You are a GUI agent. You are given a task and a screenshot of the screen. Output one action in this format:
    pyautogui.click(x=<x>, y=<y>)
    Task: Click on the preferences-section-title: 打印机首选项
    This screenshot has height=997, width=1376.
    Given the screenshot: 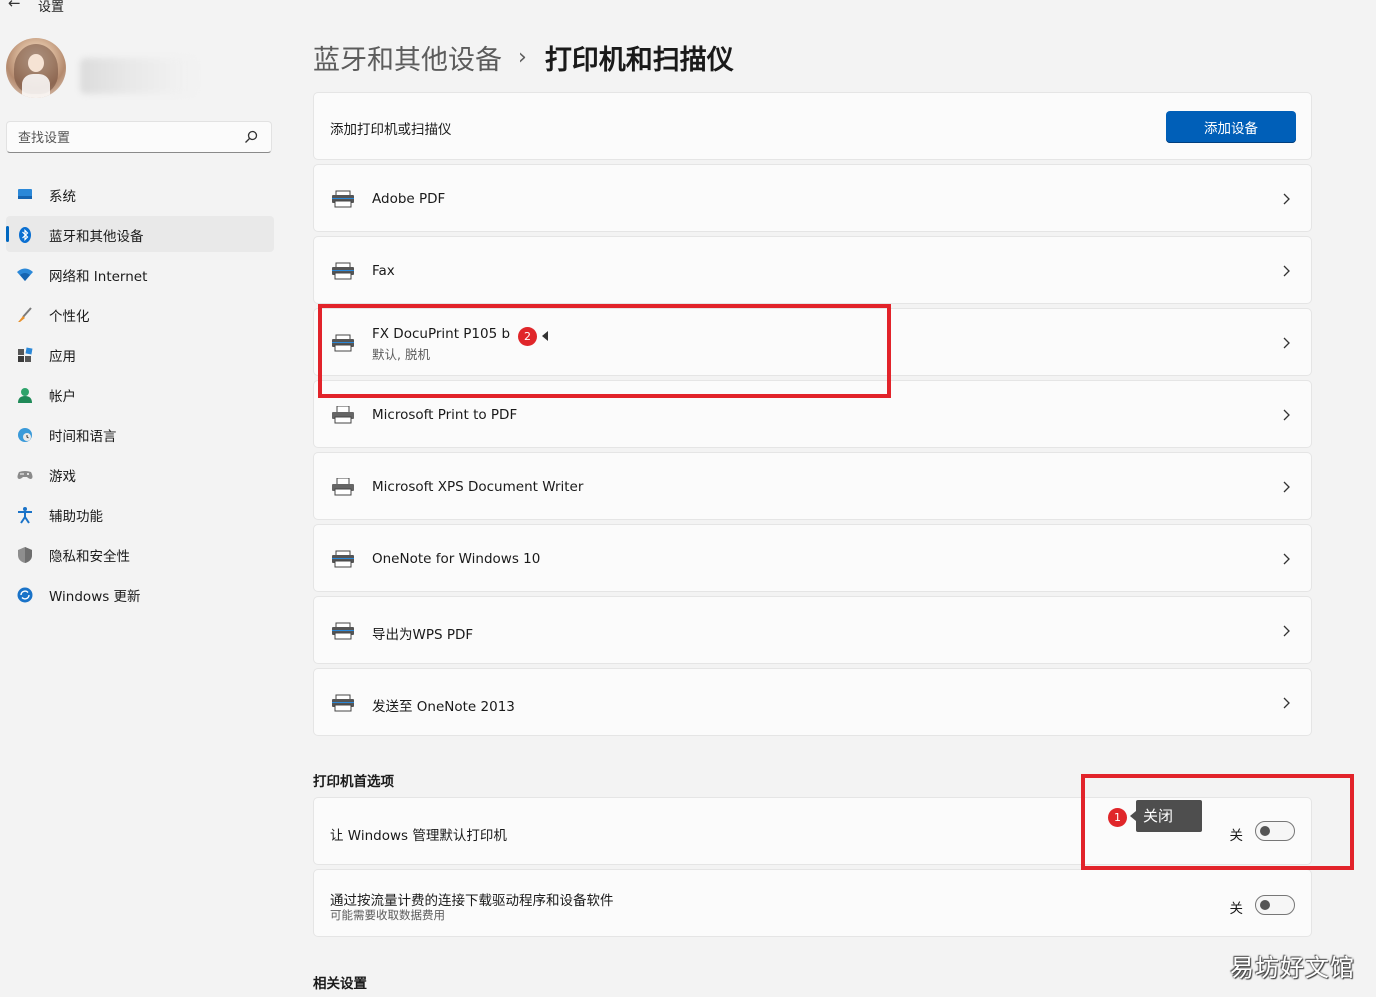 What is the action you would take?
    pyautogui.click(x=353, y=782)
    